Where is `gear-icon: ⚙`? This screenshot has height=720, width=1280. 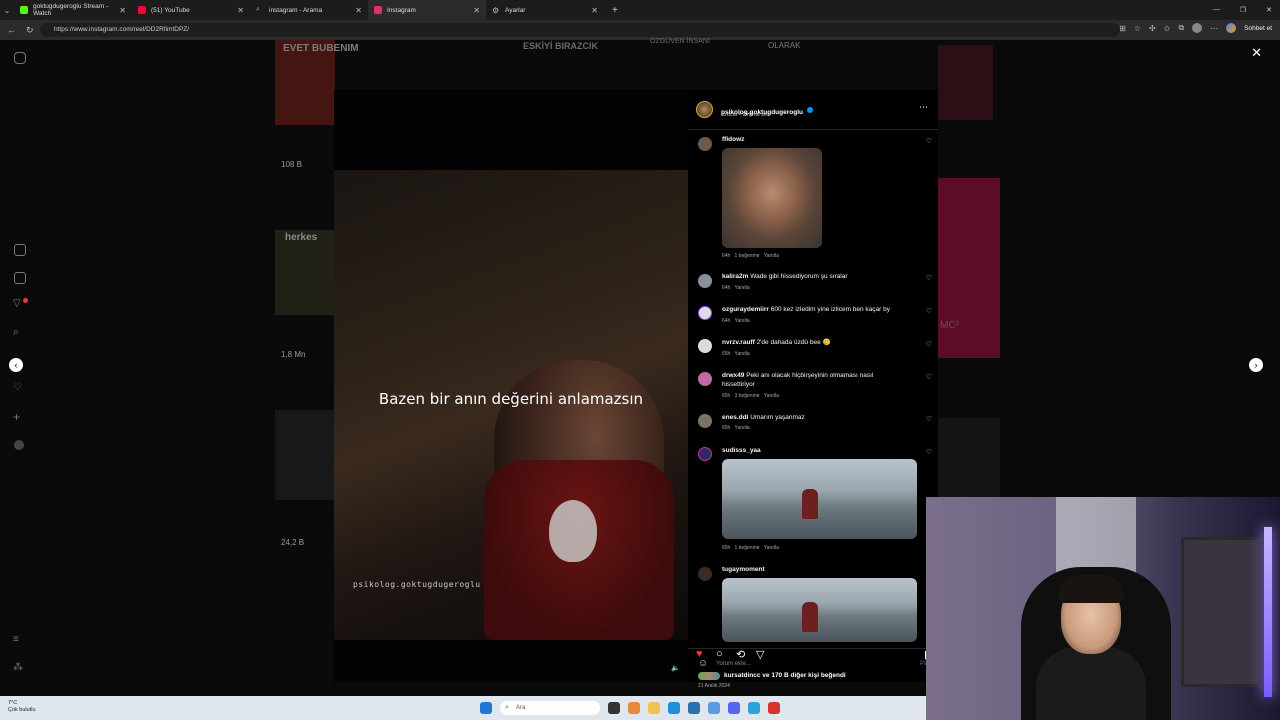
gear-icon: ⚙ is located at coordinates (496, 10).